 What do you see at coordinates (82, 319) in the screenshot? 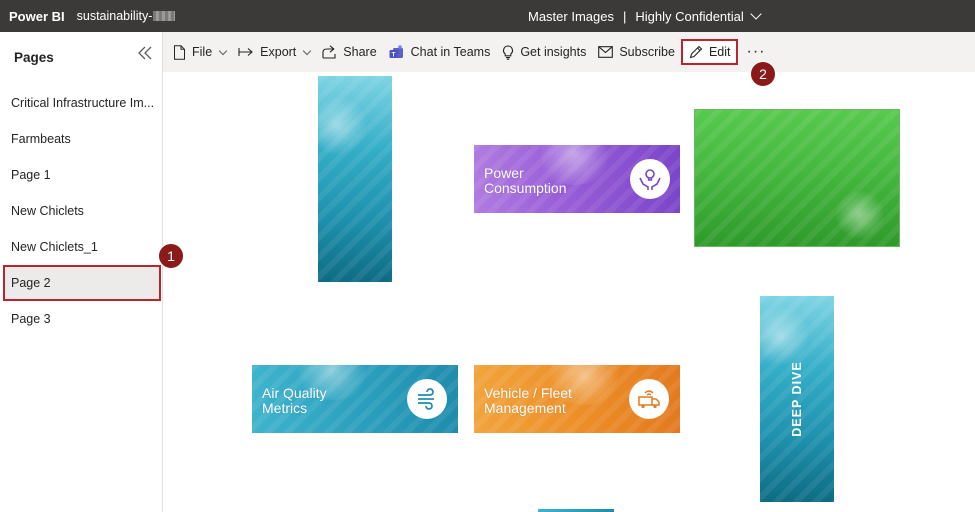
I see `page-item-page-3: Page 3` at bounding box center [82, 319].